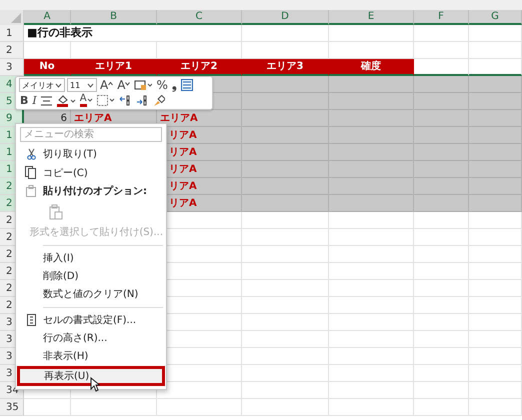  I want to click on row-header: 9, so click(12, 118).